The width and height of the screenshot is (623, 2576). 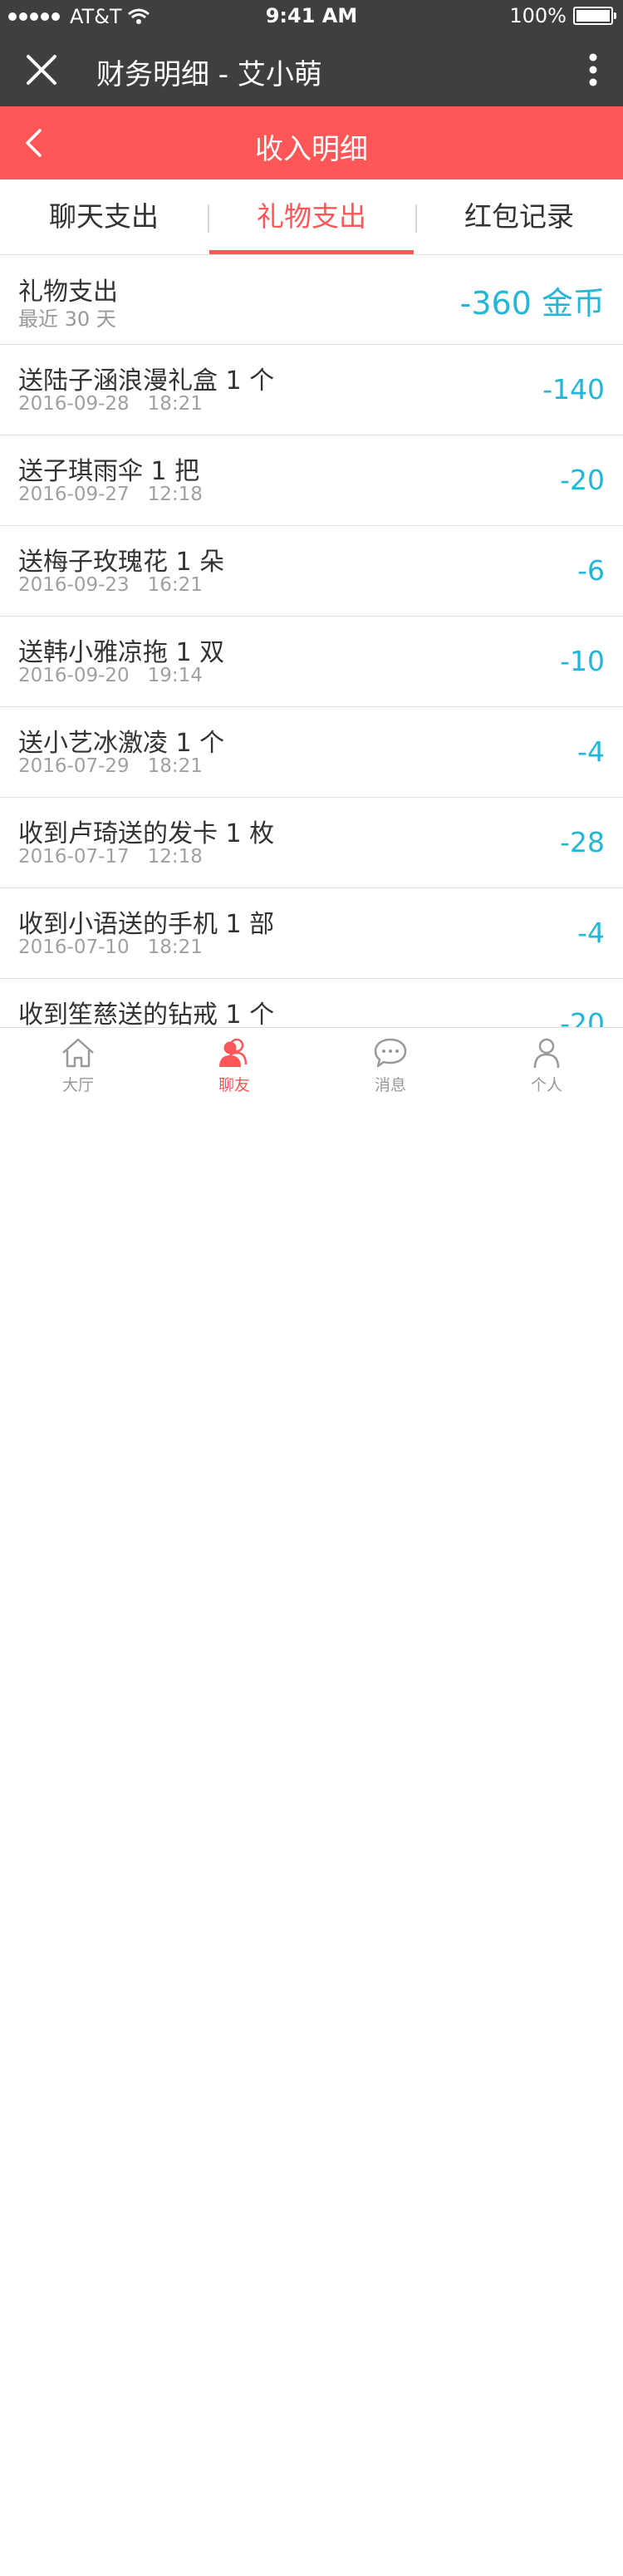 What do you see at coordinates (311, 752) in the screenshot?
I see `list-item: 送小艺冰激凌 1 个 2016-07-29 18:21 -4` at bounding box center [311, 752].